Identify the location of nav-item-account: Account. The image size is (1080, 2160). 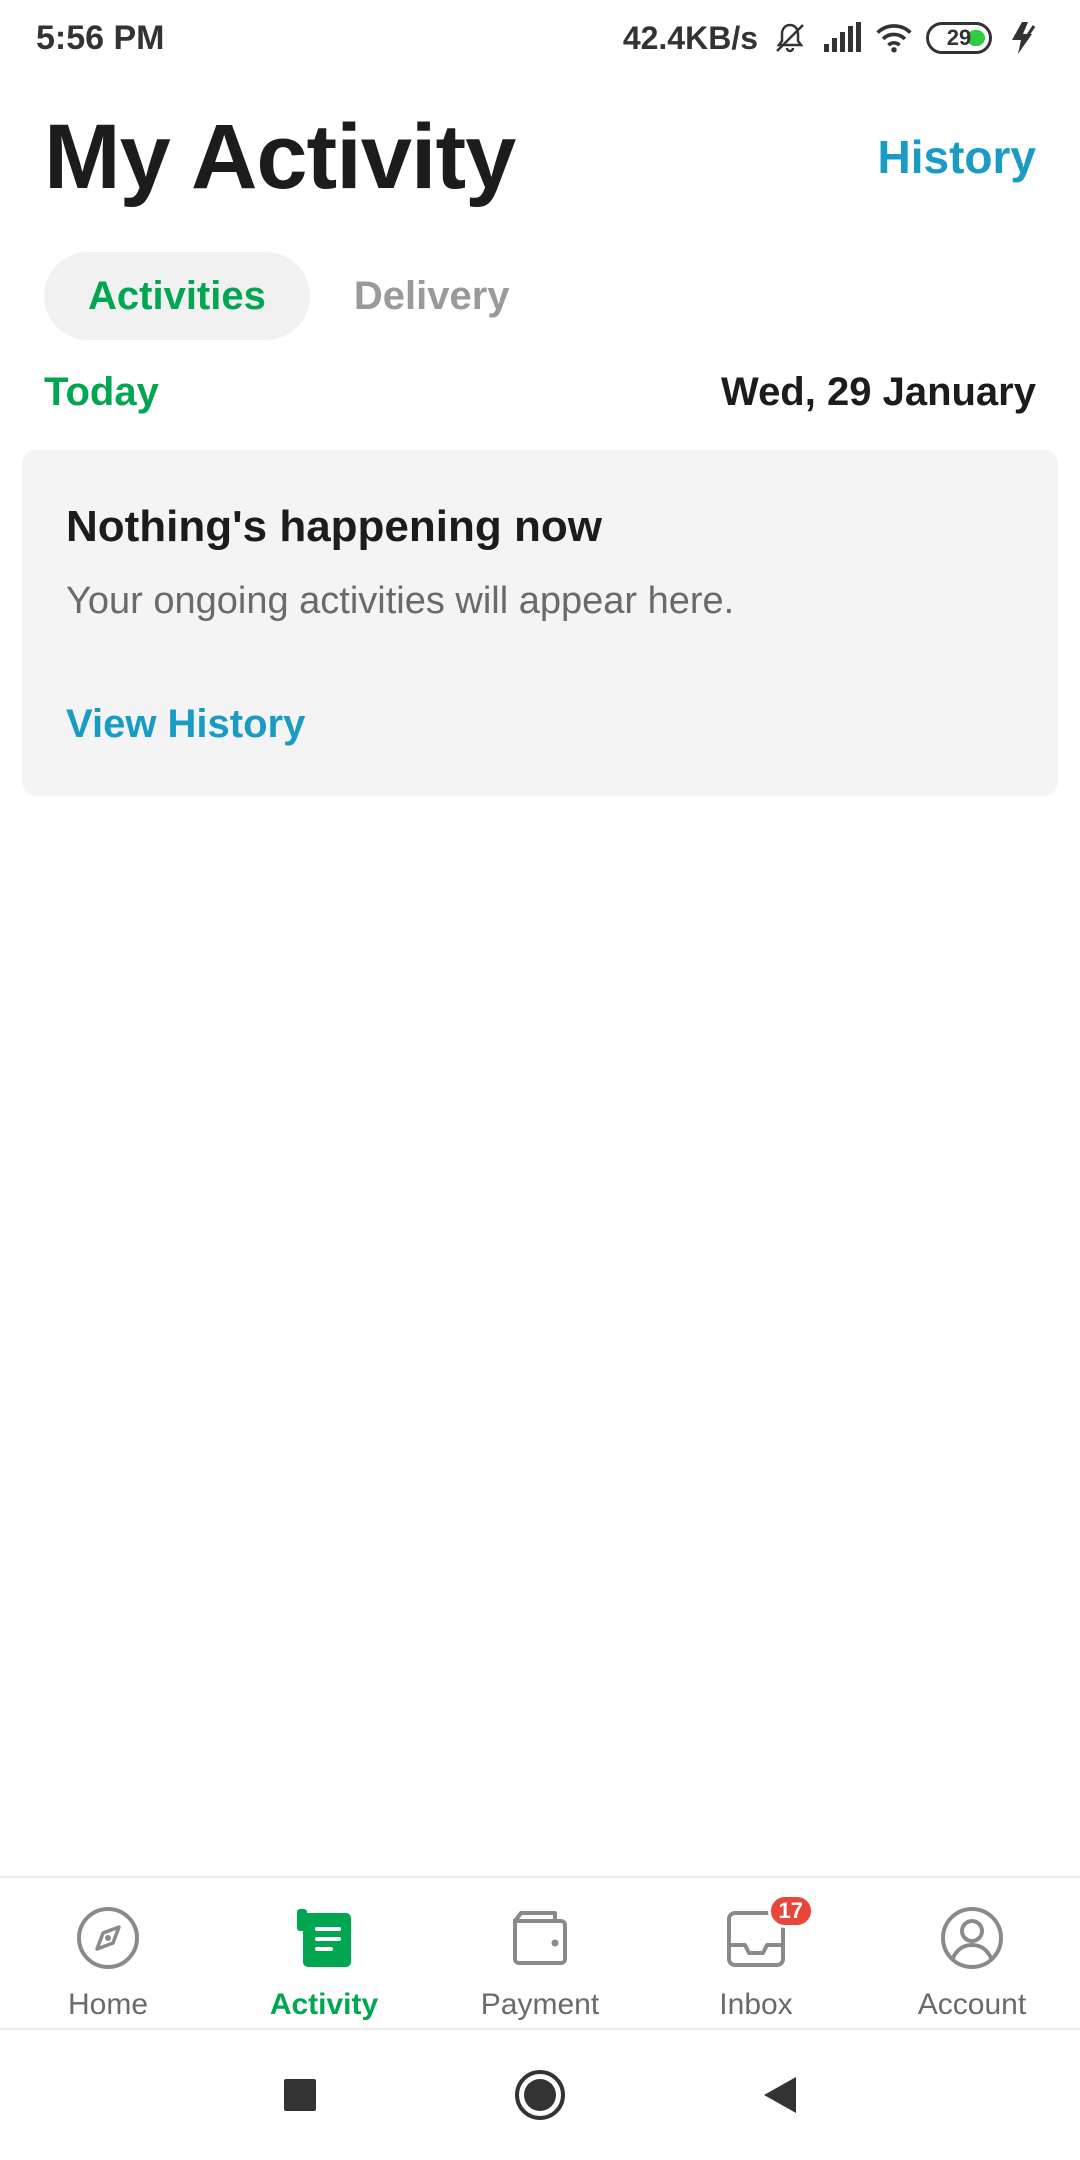
(972, 1953).